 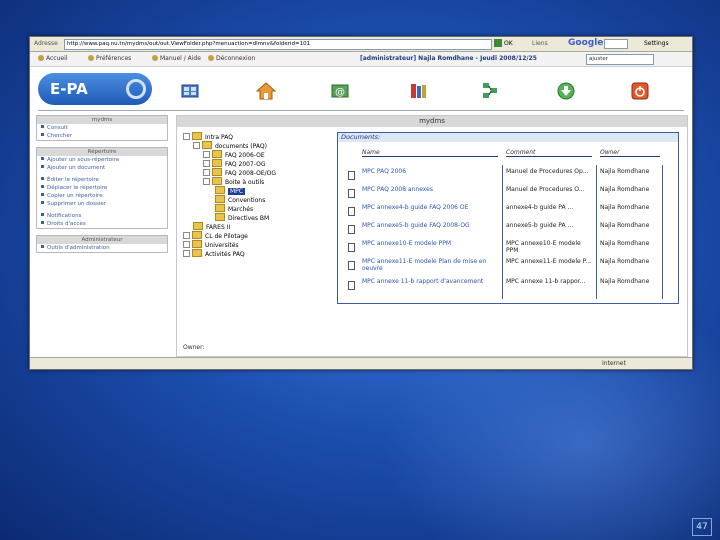 I want to click on tree-node: FAQ 2006-OE, so click(x=234, y=154).